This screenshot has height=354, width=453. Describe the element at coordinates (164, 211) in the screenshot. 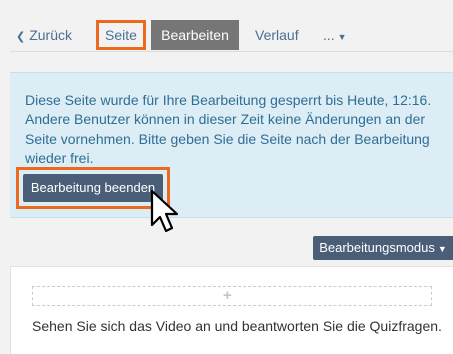

I see `mouse-pointer-icon` at that location.